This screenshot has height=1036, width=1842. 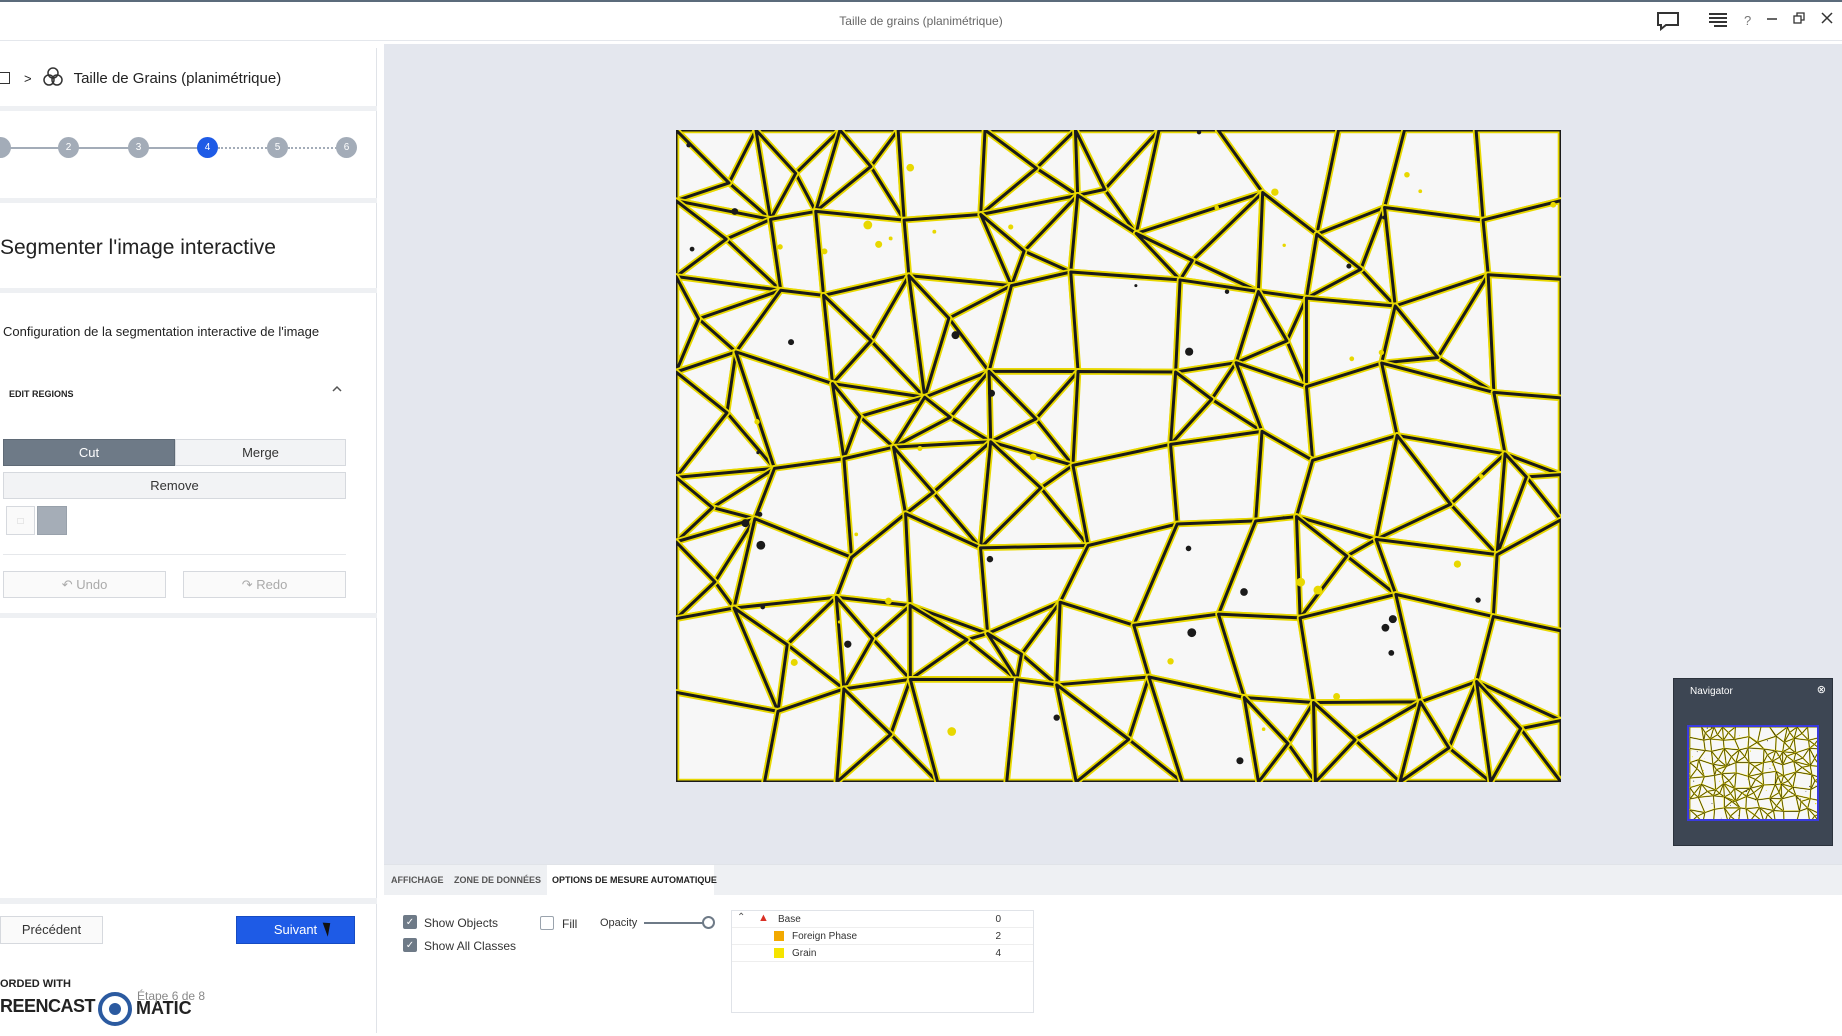 What do you see at coordinates (1718, 23) in the screenshot?
I see `menu-icon` at bounding box center [1718, 23].